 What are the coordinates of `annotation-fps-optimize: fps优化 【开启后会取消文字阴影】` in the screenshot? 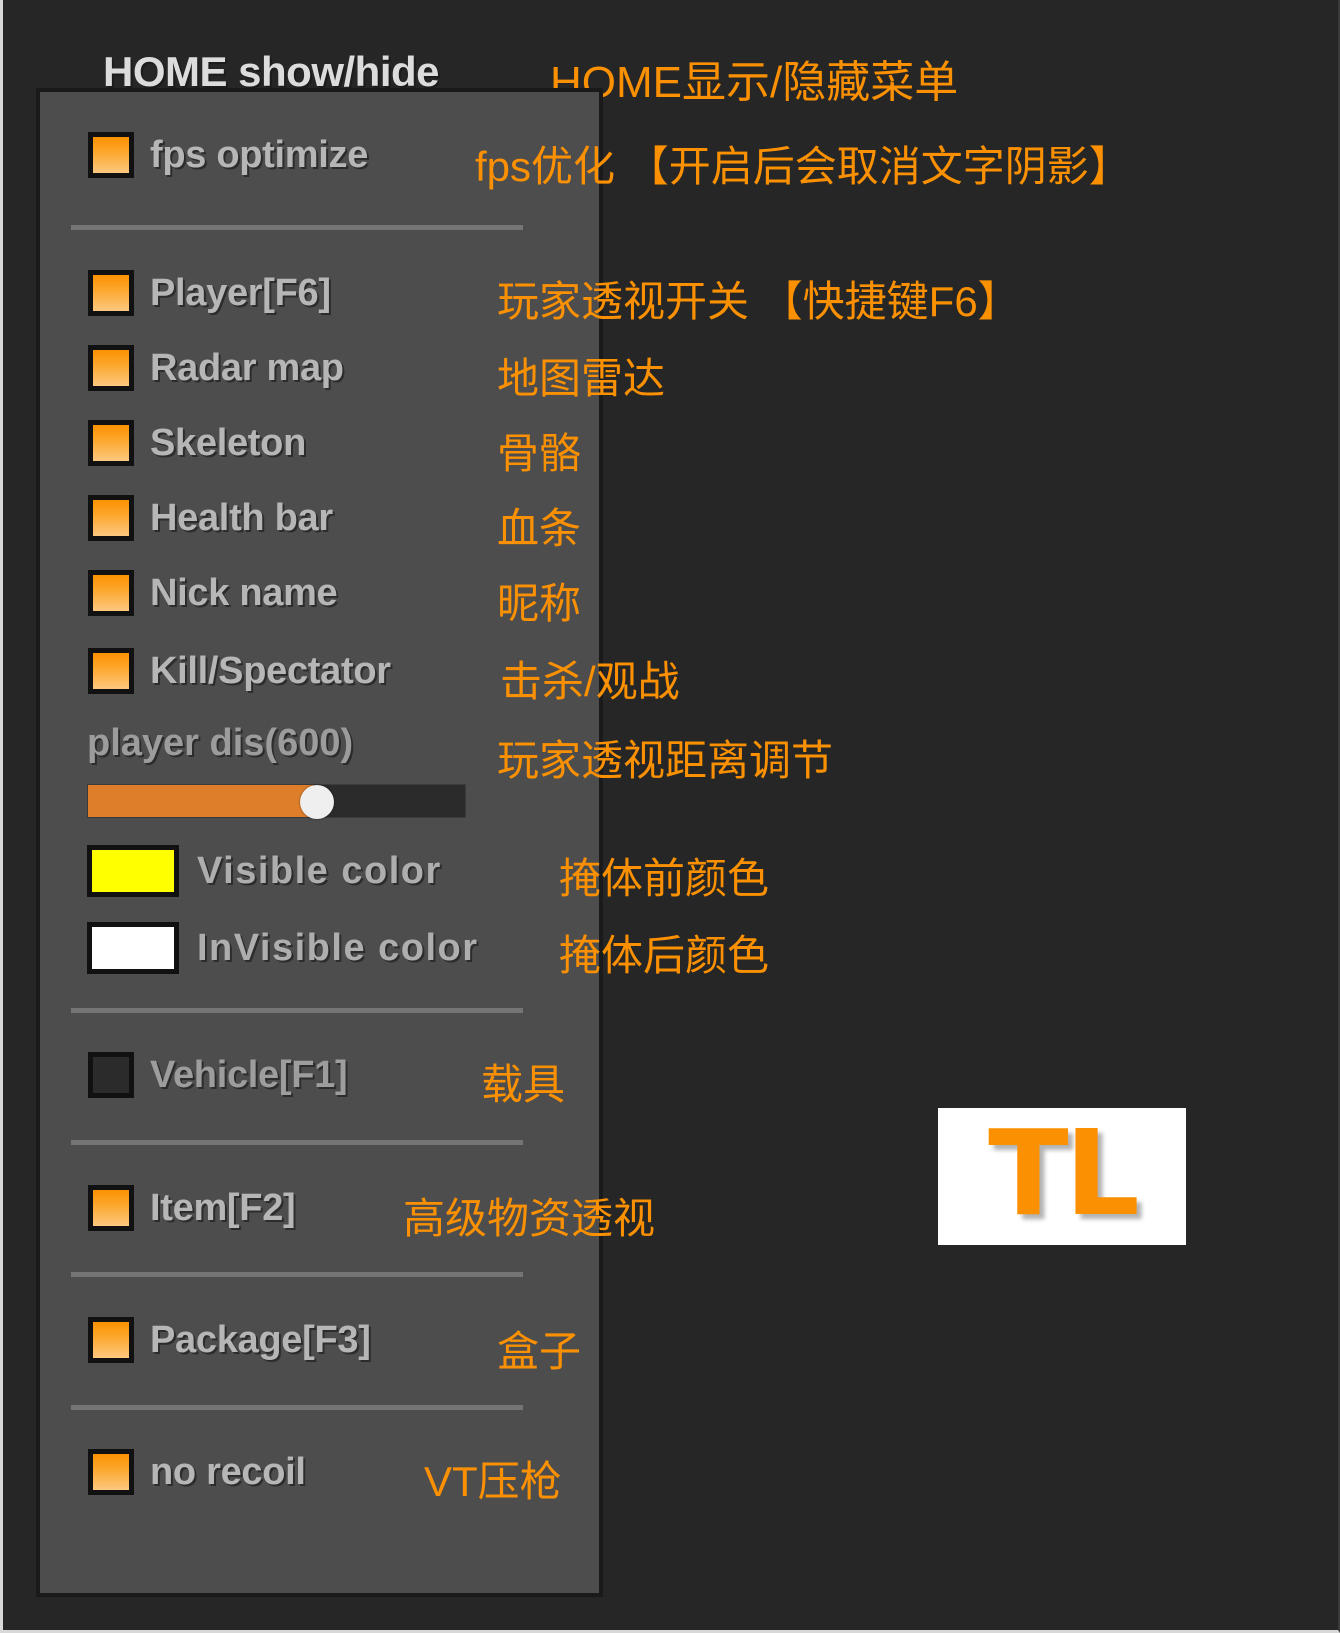 It's located at (803, 166).